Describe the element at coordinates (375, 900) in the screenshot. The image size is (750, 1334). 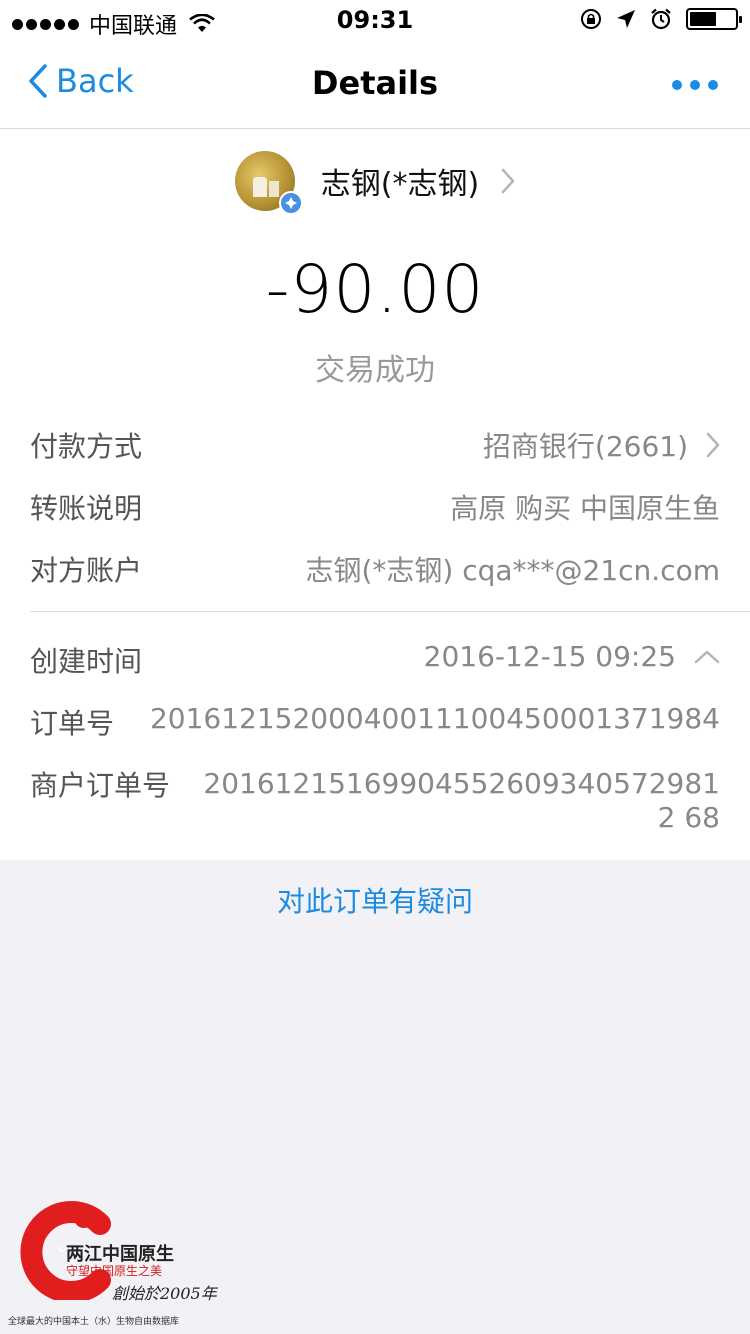
I see `order-inquiry-link: 对此订单有疑问` at that location.